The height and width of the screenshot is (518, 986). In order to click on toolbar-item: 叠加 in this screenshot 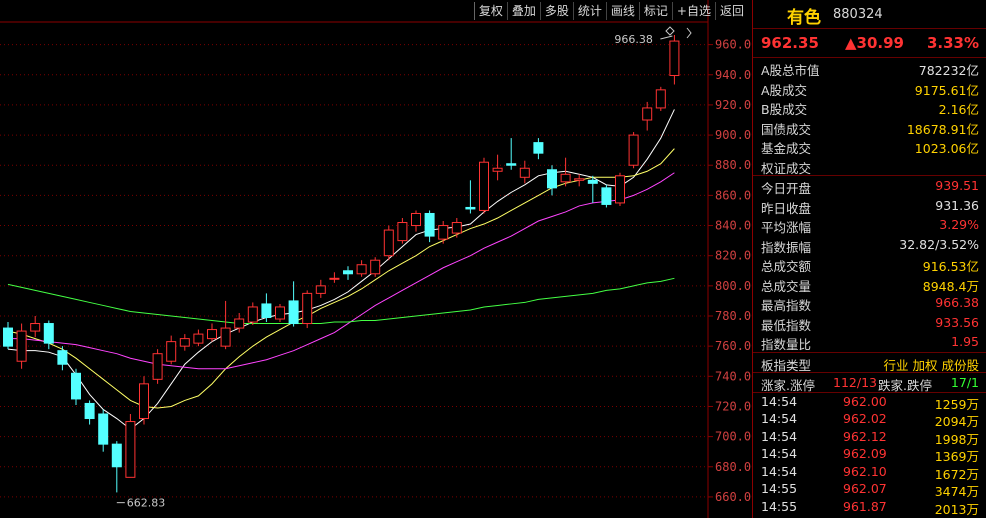, I will do `click(523, 11)`.